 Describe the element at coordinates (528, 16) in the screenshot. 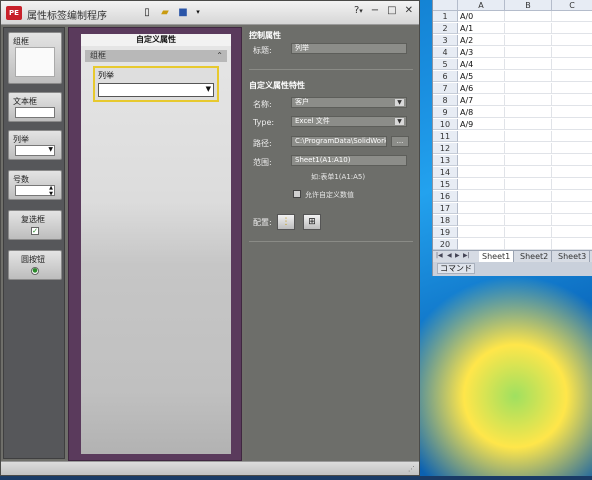

I see `cell-b1` at that location.